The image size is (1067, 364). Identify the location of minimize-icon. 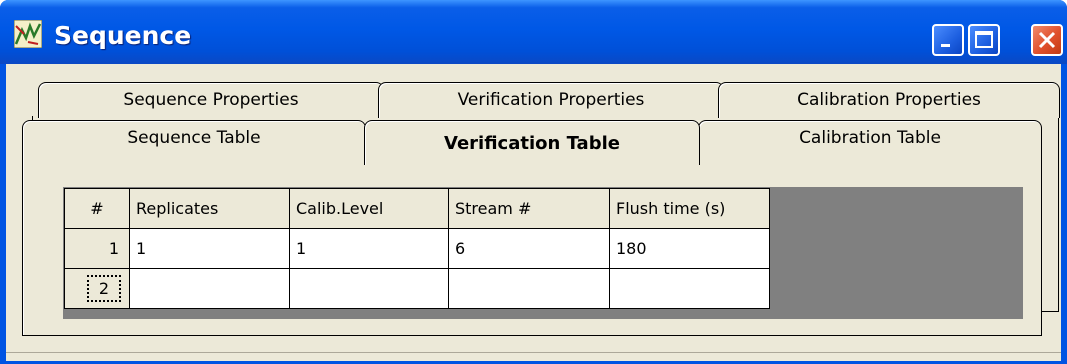
(945, 45).